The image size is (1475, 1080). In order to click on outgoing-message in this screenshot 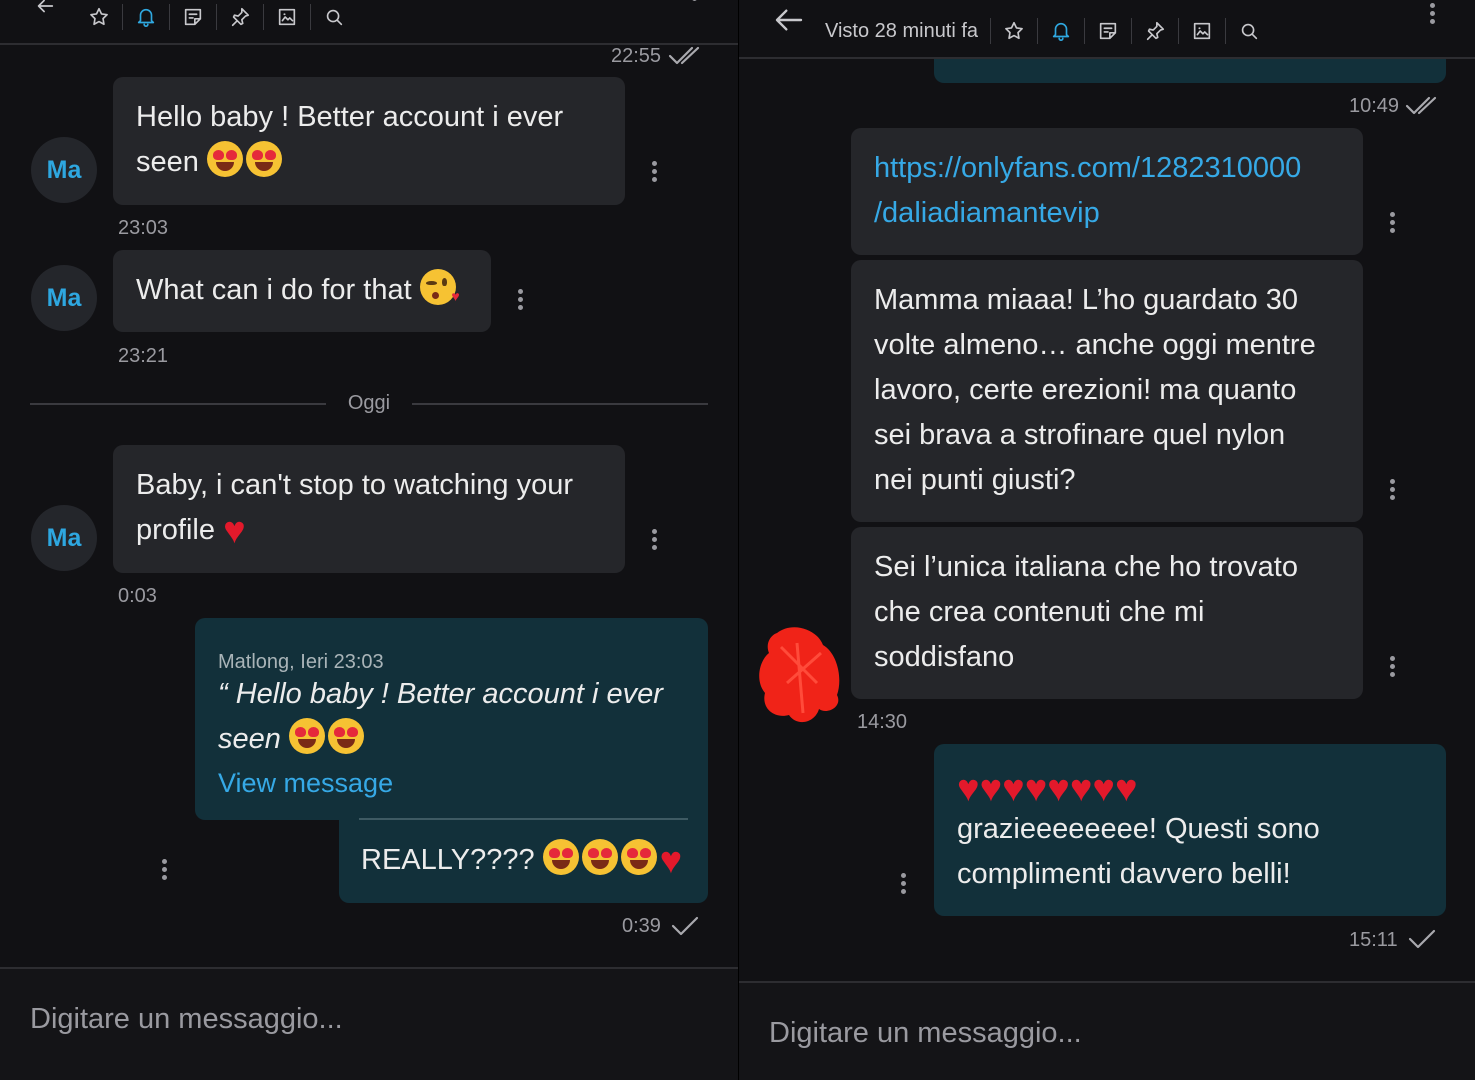, I will do `click(1190, 71)`.